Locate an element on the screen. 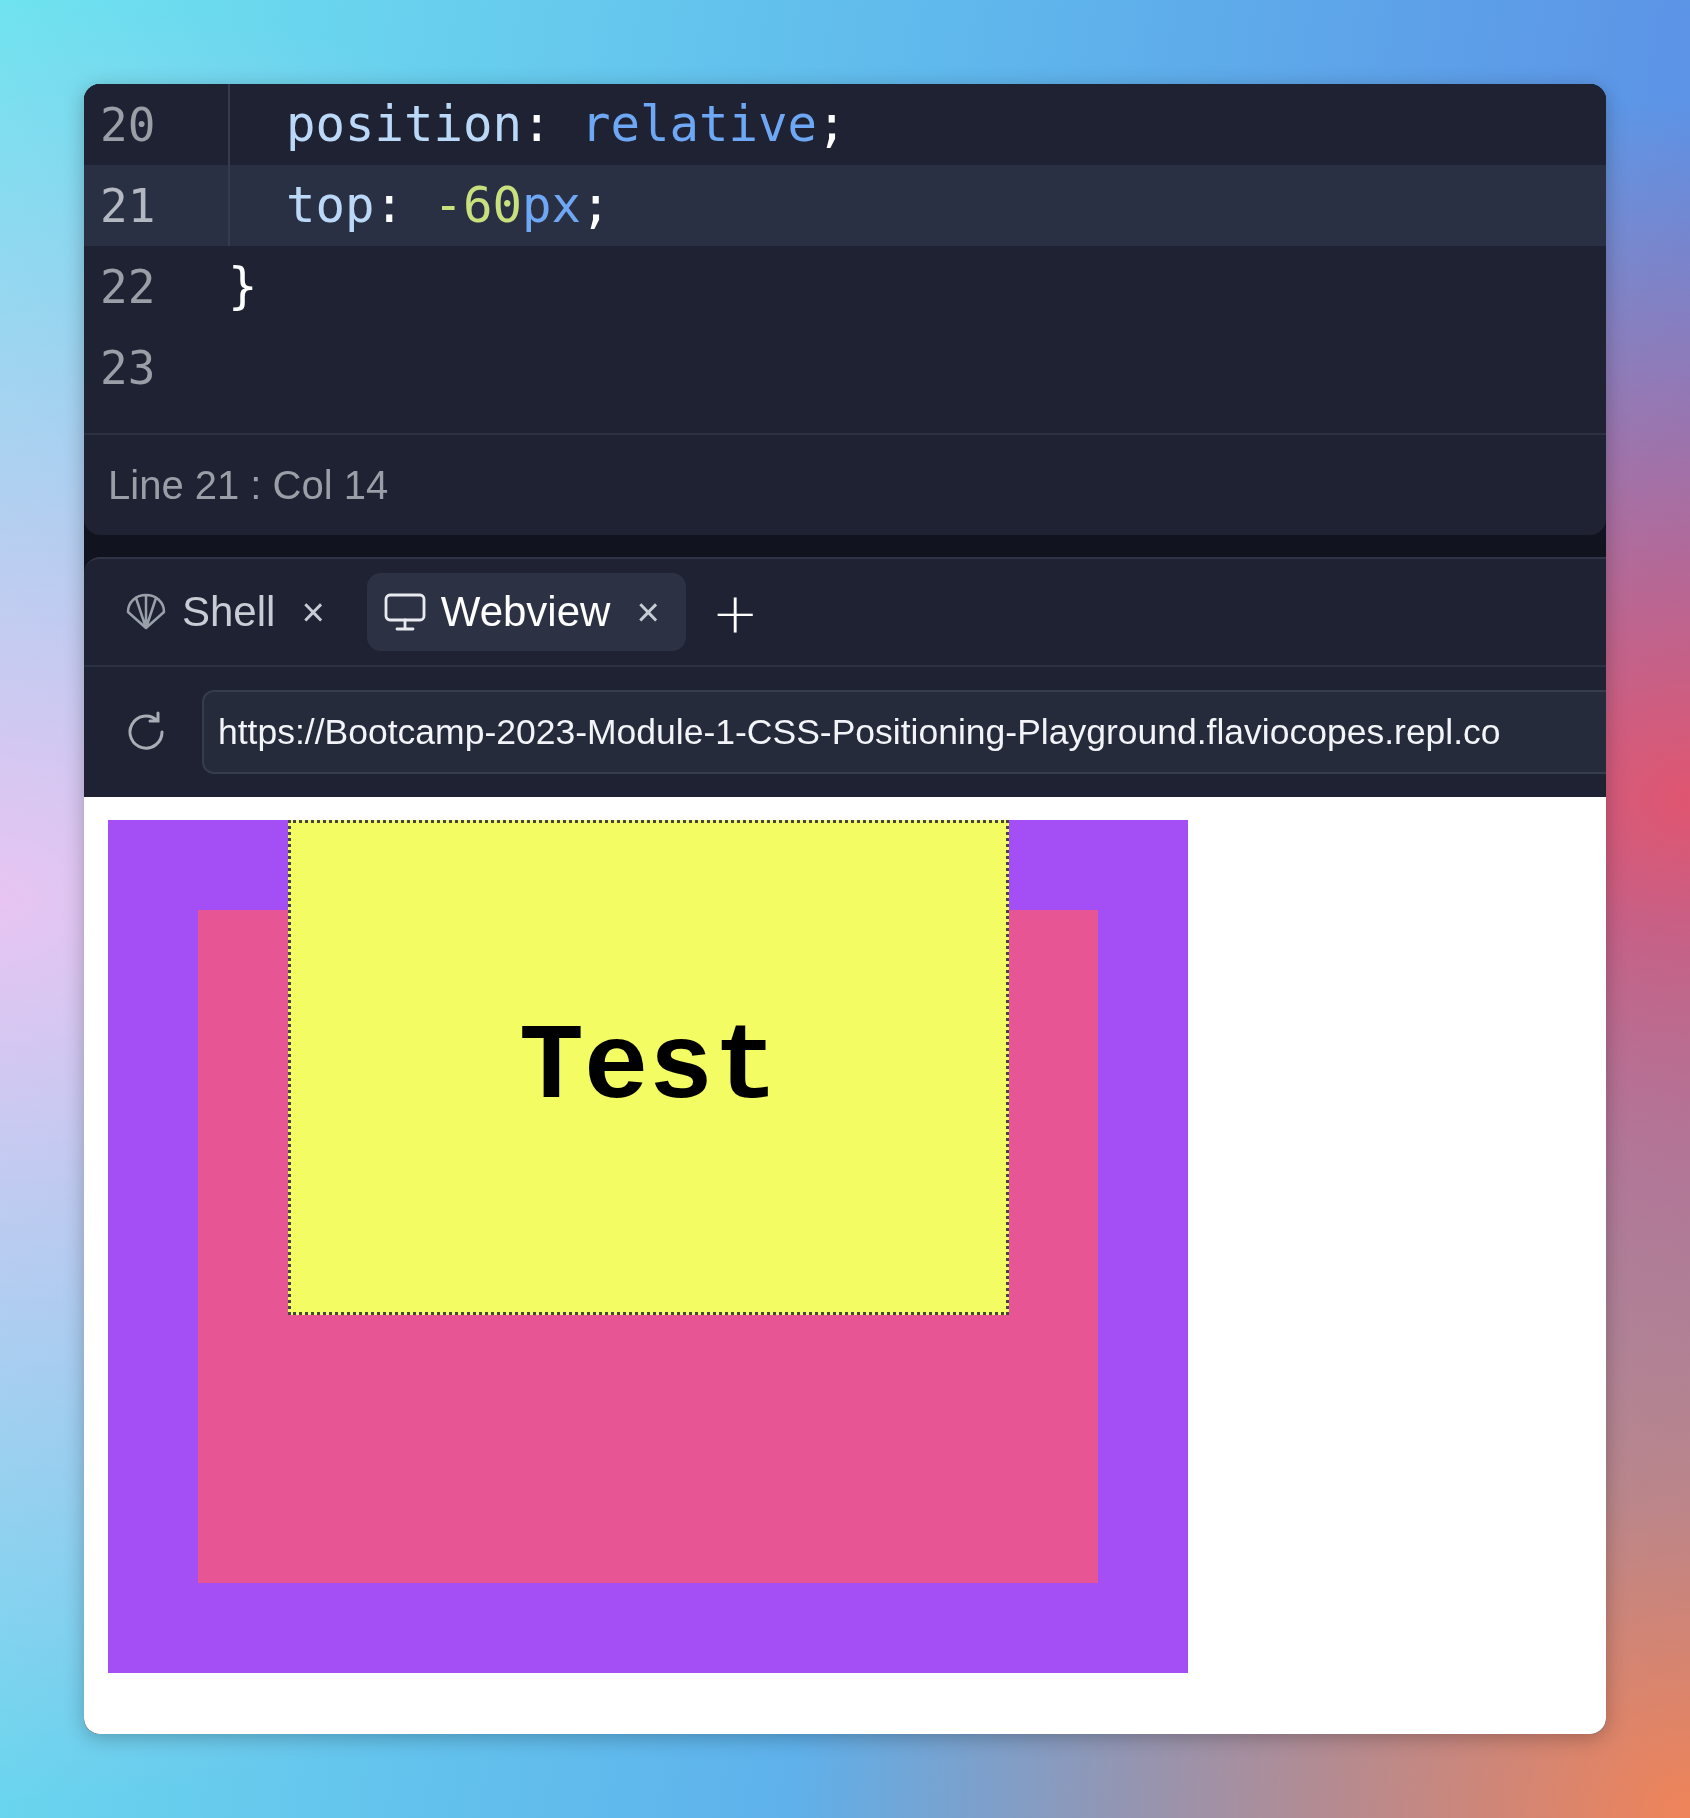 The image size is (1690, 1818). address-field: https://Bootcamp-2023-Module-1-CSS-Positioning-Playground.flaviocopes.repl.co is located at coordinates (904, 732).